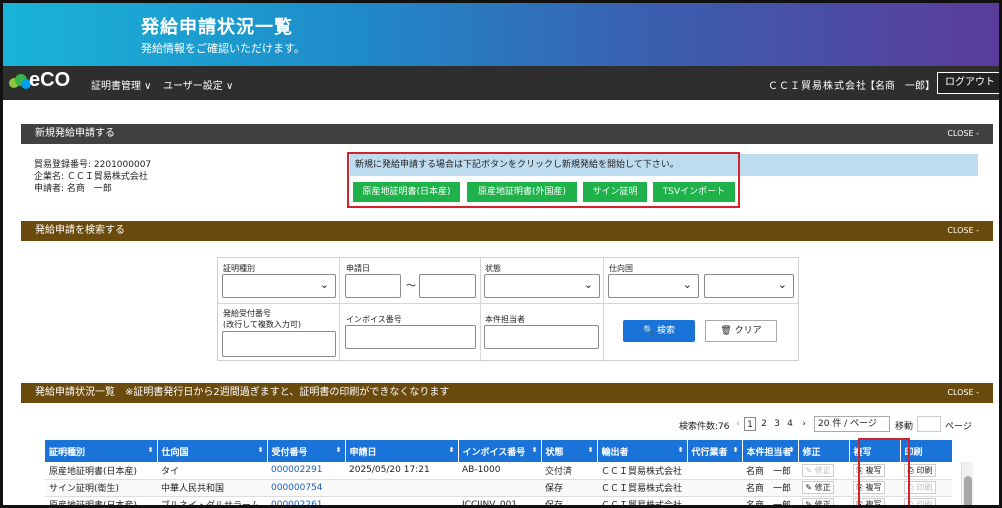  Describe the element at coordinates (741, 331) in the screenshot. I see `clear-button: 🗑 クリア` at that location.